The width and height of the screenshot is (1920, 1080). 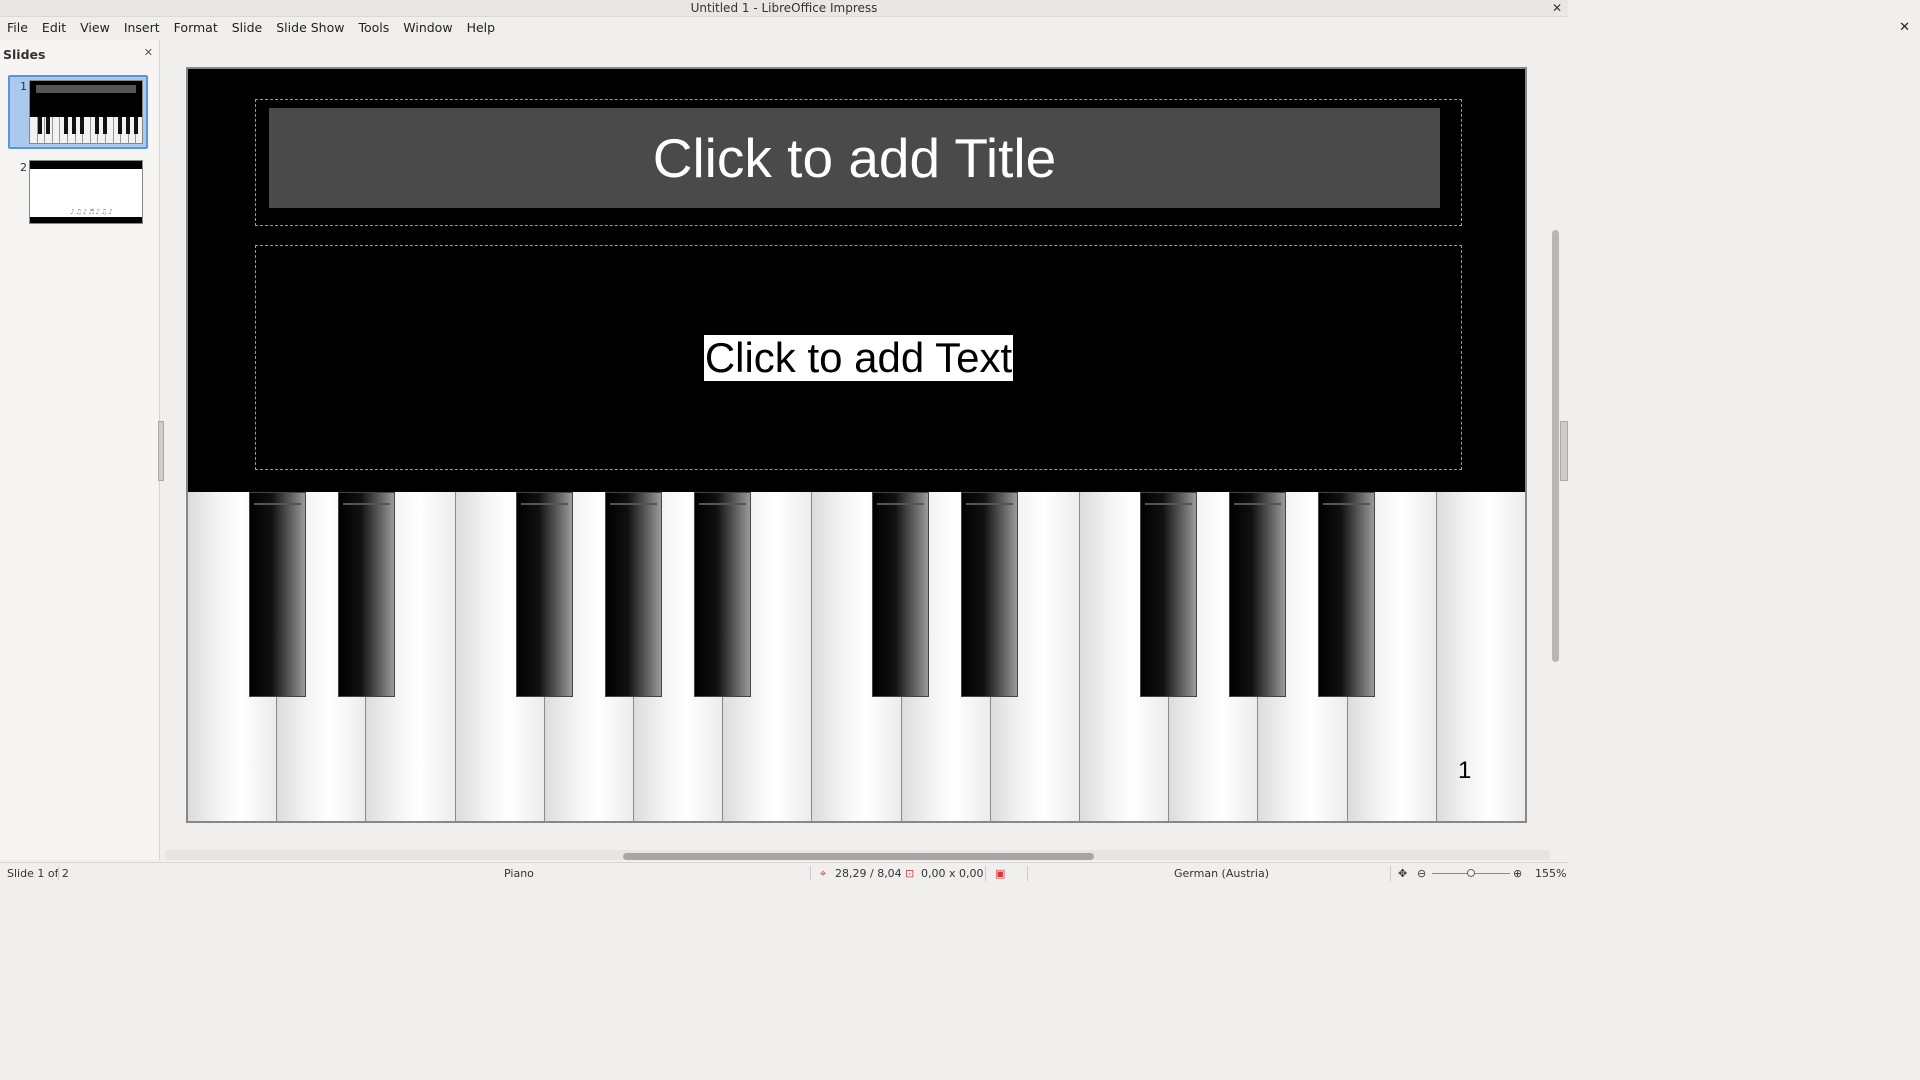 What do you see at coordinates (1471, 873) in the screenshot?
I see `zoom-slider-knob` at bounding box center [1471, 873].